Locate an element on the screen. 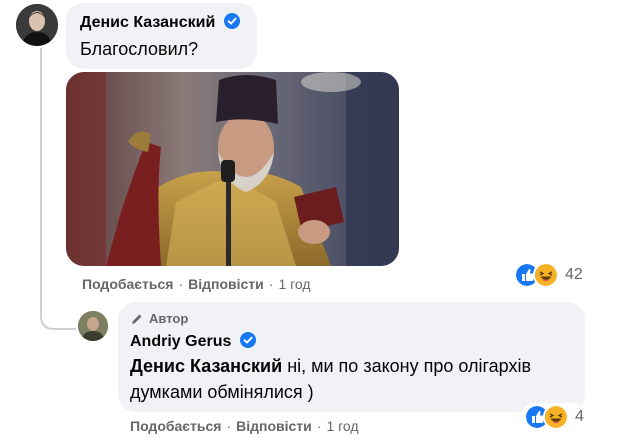  reaction-count: 4 is located at coordinates (579, 416).